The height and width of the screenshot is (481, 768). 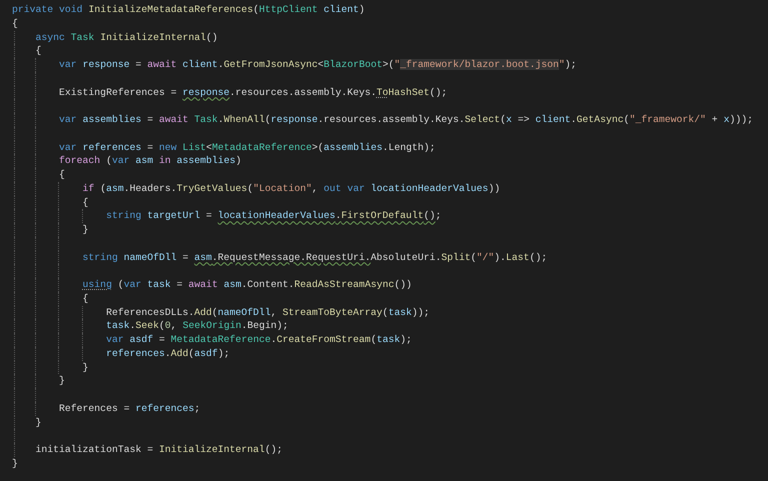 I want to click on code-line: references.Add(asdf);, so click(x=168, y=353).